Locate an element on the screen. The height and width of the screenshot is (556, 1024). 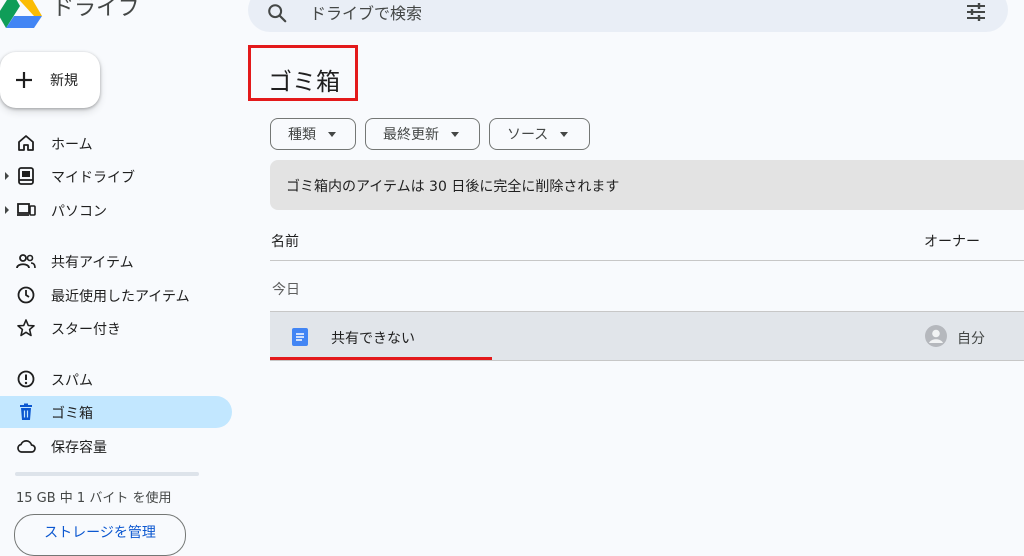
star-icon is located at coordinates (26, 328).